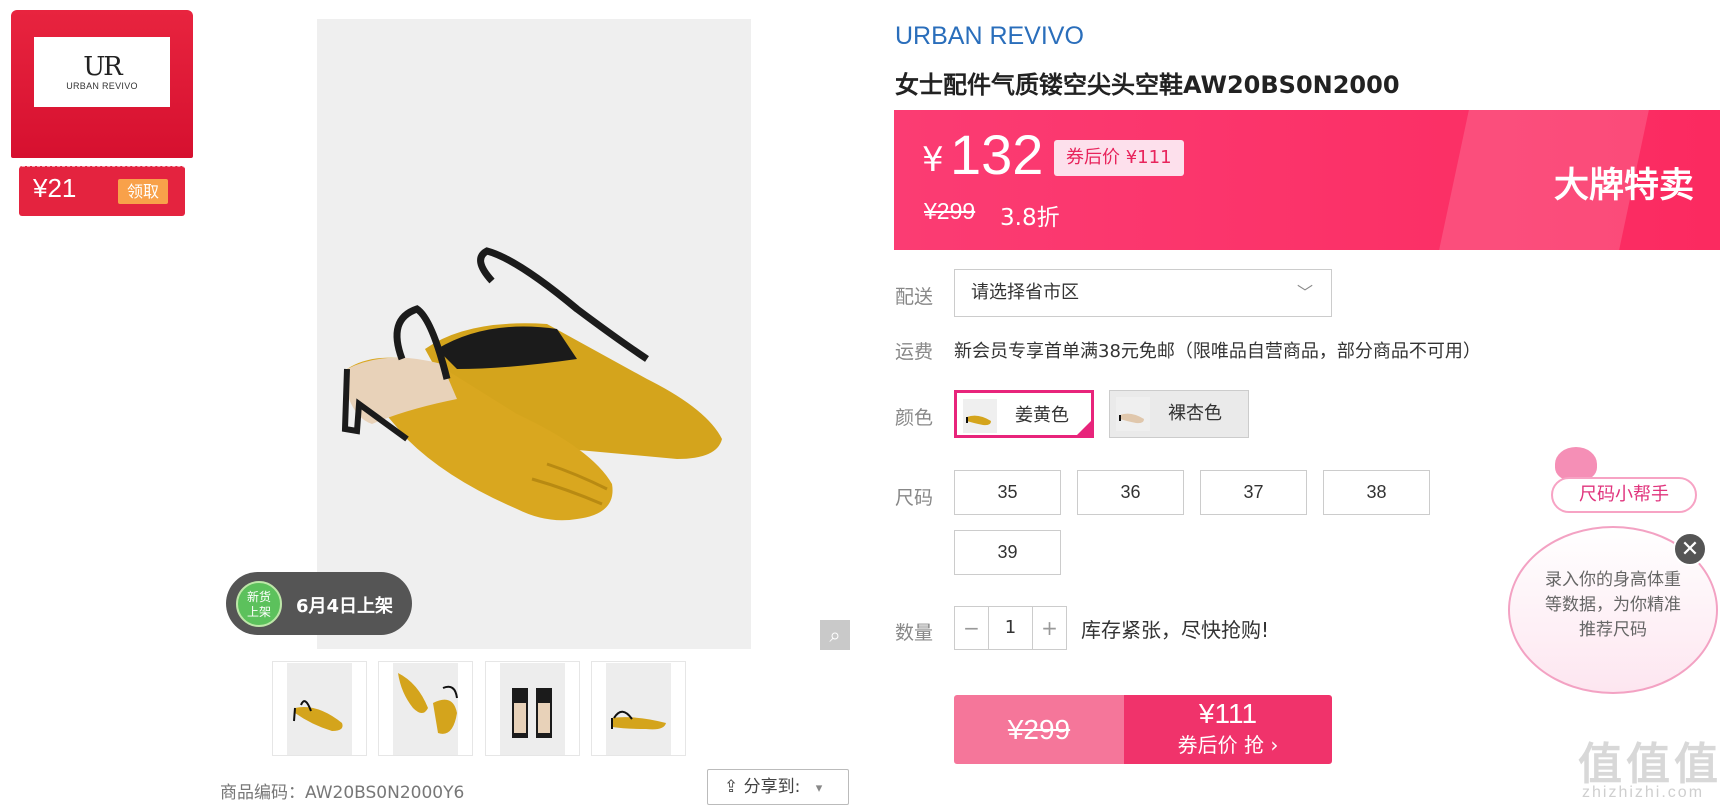 This screenshot has height=812, width=1728. What do you see at coordinates (143, 191) in the screenshot?
I see `claim-coupon-button: 领取` at bounding box center [143, 191].